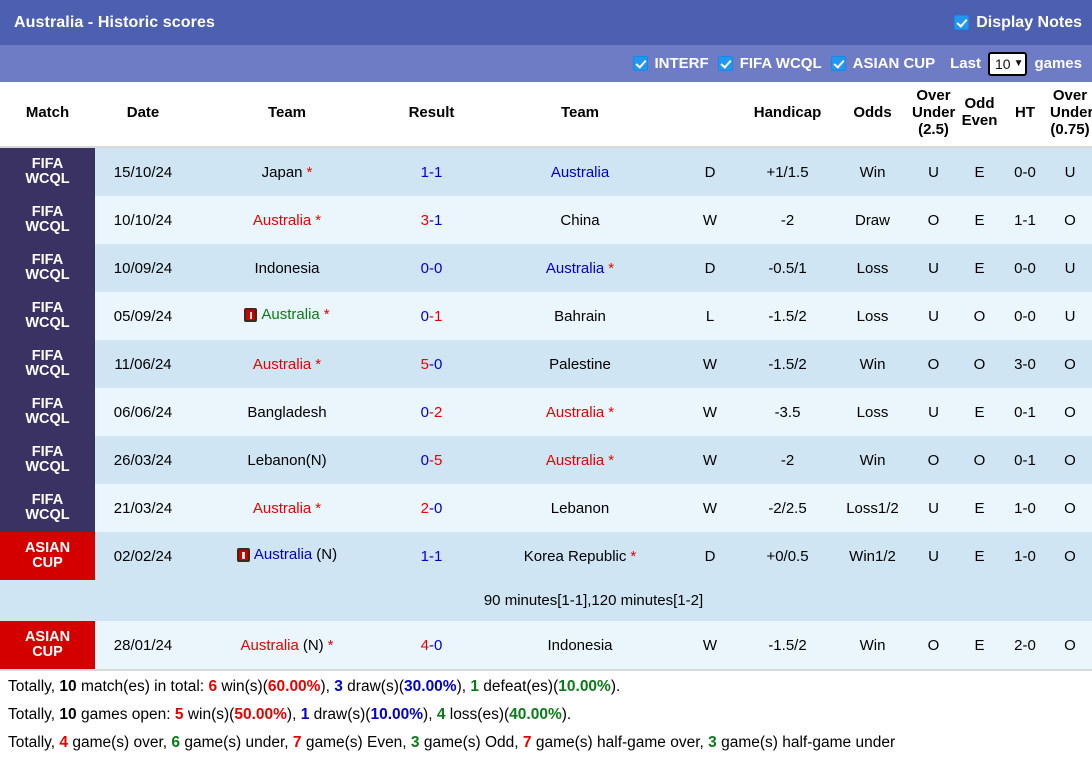 The image size is (1092, 759). Describe the element at coordinates (415, 743) in the screenshot. I see `s3-odd: 3` at that location.